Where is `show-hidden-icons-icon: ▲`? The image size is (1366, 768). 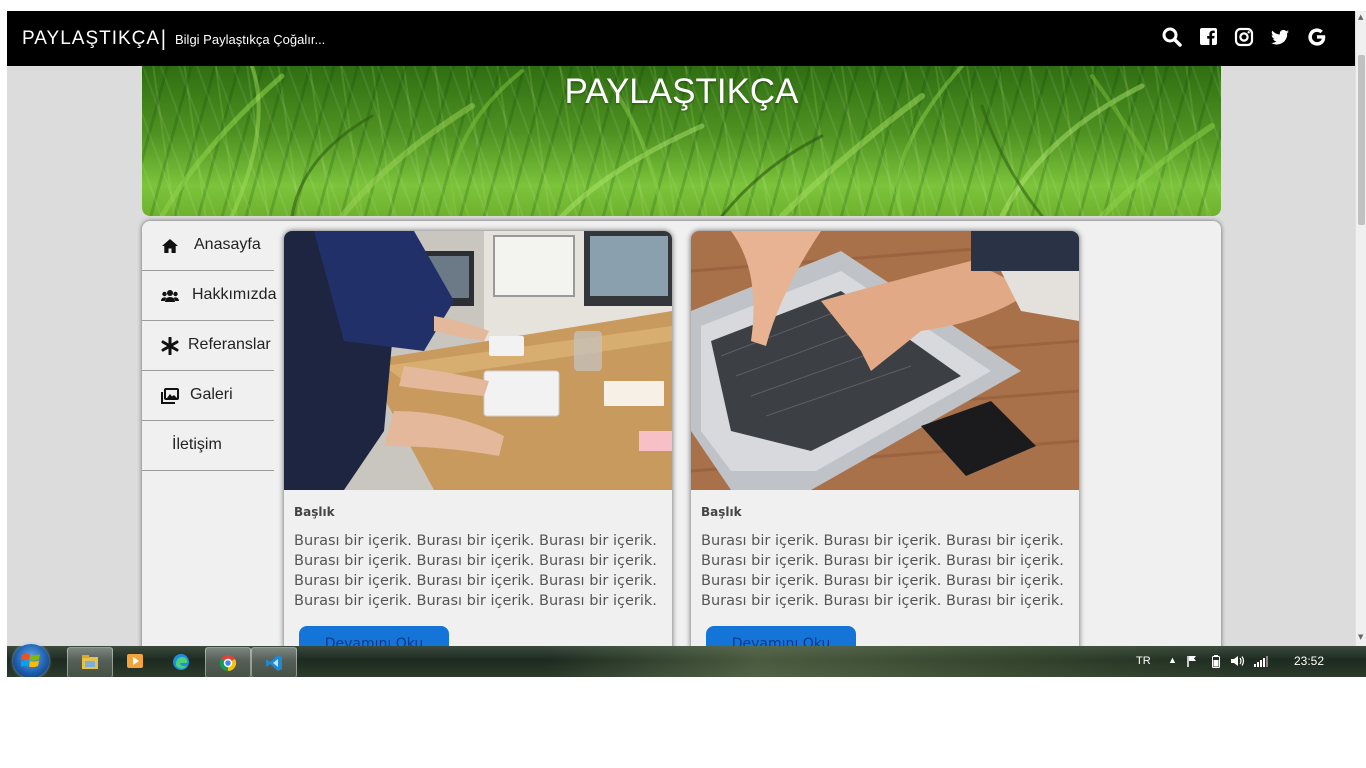
show-hidden-icons-icon: ▲ is located at coordinates (1172, 660).